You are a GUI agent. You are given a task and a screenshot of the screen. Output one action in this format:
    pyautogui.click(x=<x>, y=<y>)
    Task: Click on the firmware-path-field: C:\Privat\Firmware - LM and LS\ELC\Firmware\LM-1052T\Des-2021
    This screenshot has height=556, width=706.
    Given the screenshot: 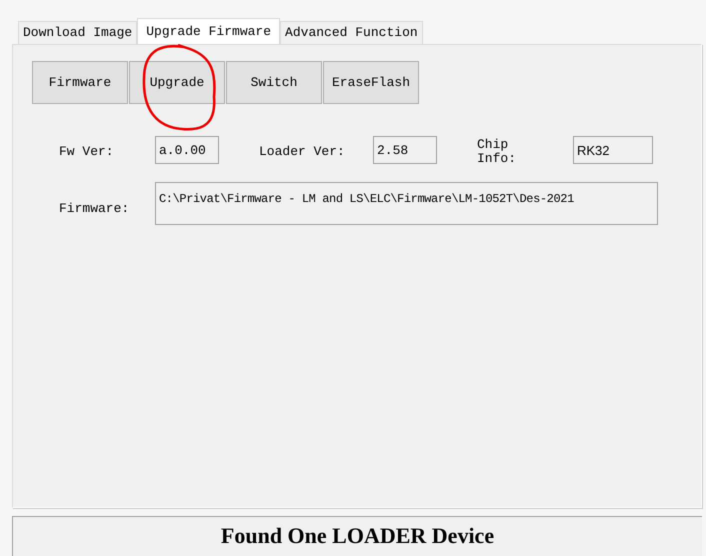 What is the action you would take?
    pyautogui.click(x=406, y=203)
    